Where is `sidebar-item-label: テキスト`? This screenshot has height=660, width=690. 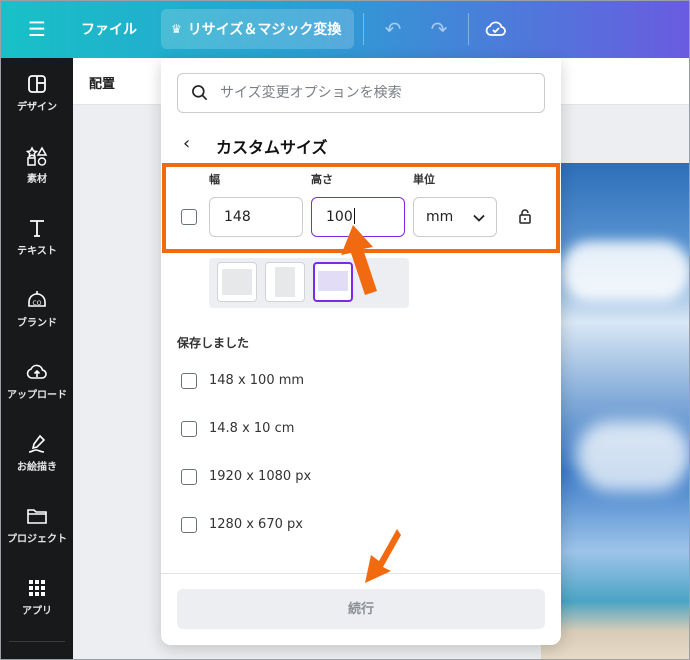 sidebar-item-label: テキスト is located at coordinates (37, 251).